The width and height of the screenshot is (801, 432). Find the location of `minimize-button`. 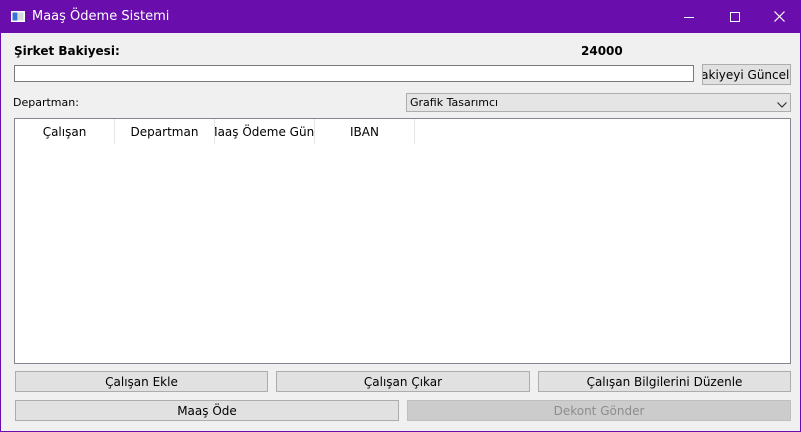

minimize-button is located at coordinates (689, 16).